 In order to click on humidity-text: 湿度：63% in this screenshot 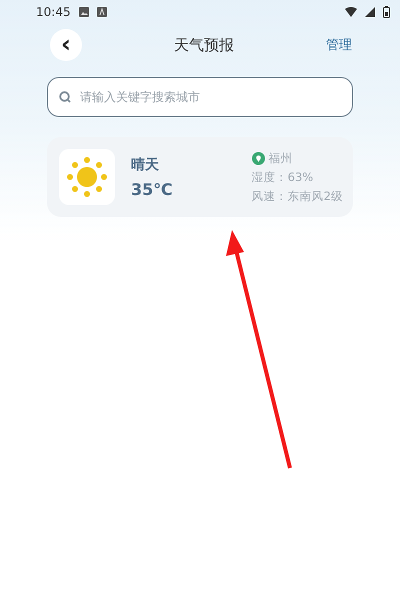, I will do `click(283, 177)`.